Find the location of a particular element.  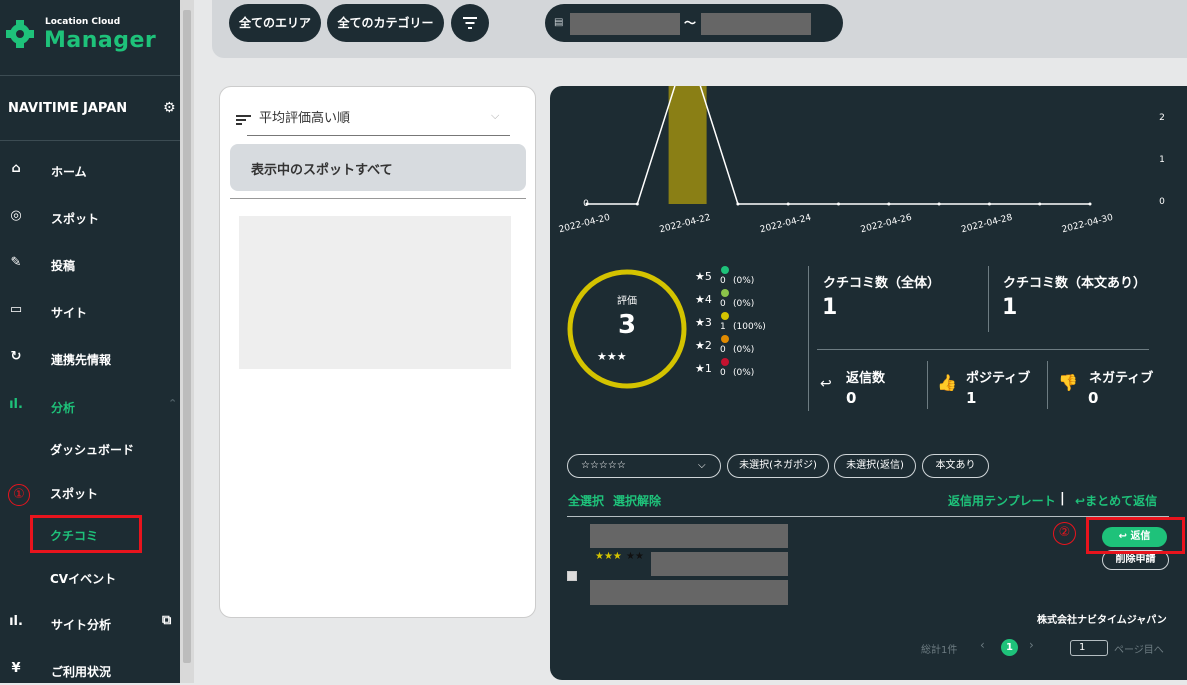

nav-integration: ↻ 連携先情報 is located at coordinates (90, 358).